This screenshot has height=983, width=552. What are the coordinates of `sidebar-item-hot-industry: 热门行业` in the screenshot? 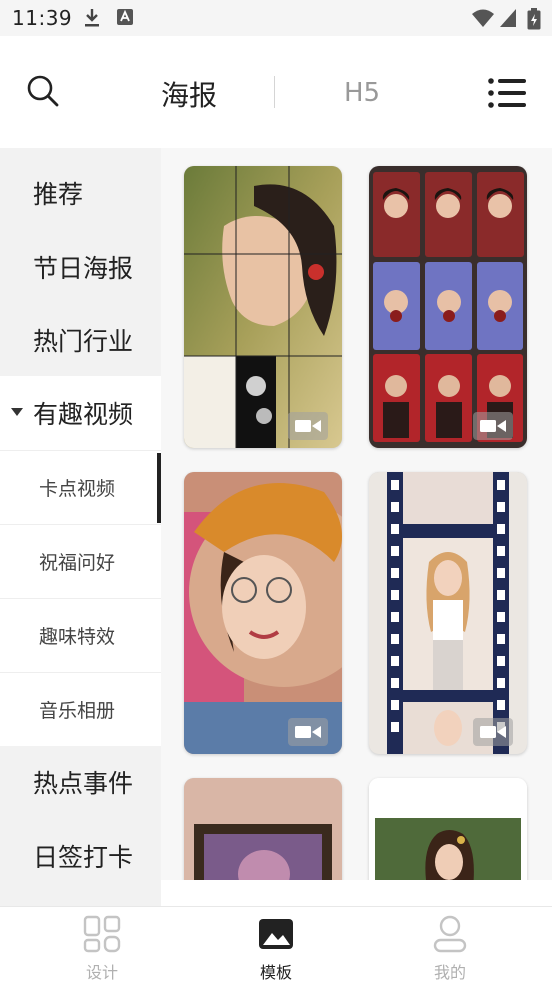 It's located at (80, 340).